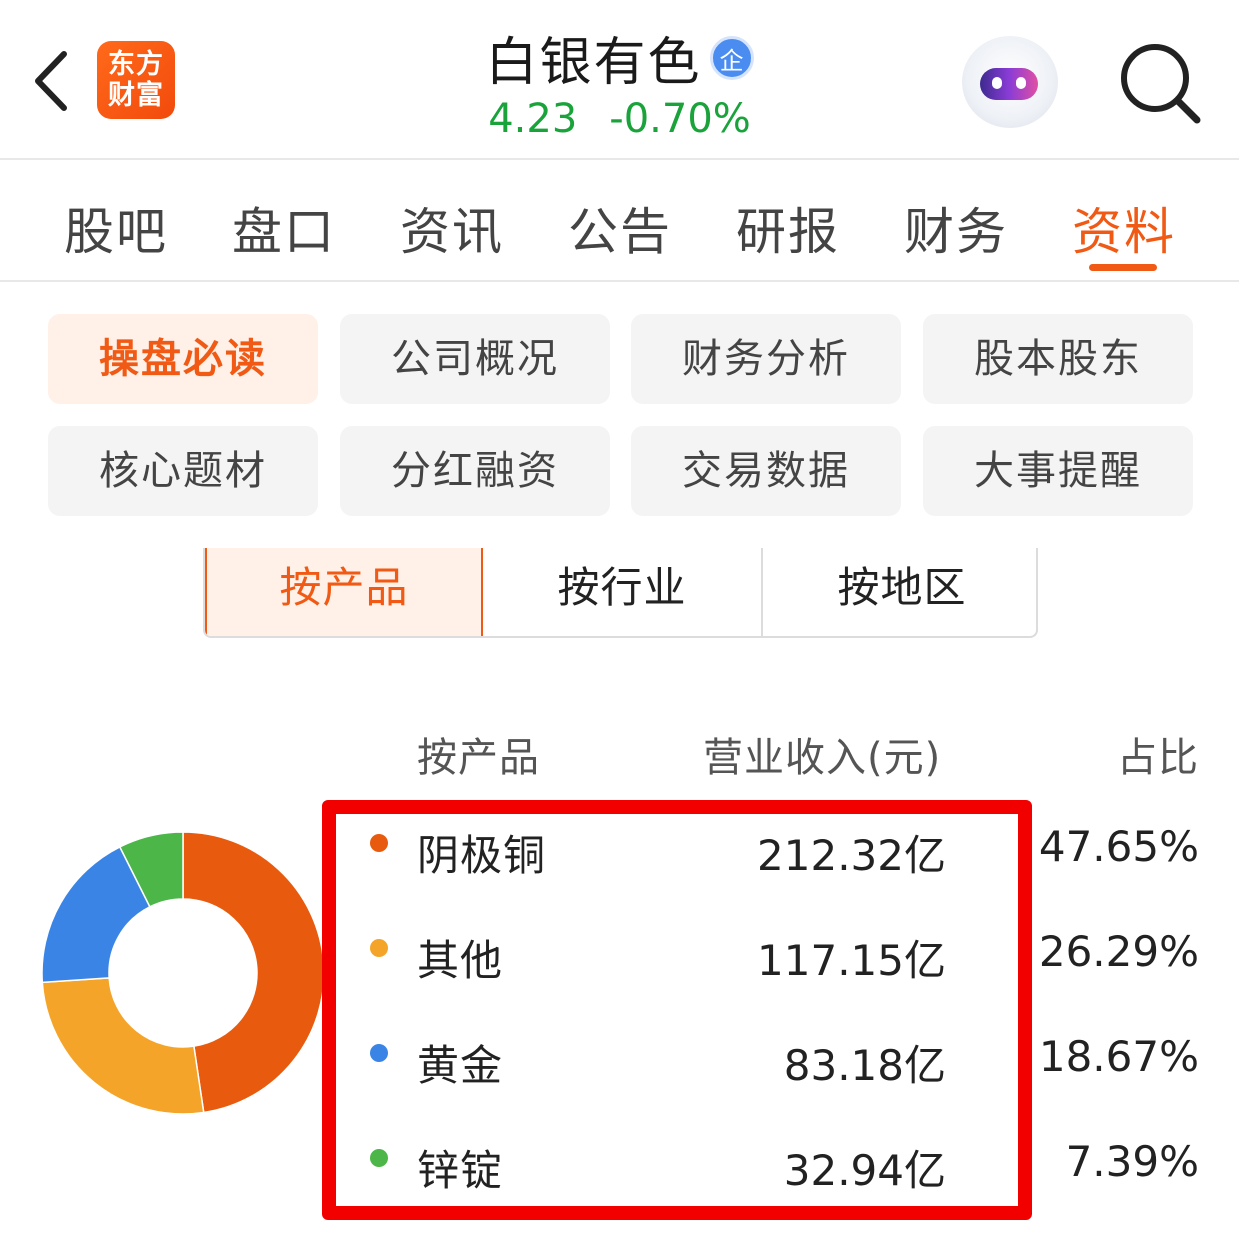  I want to click on revenue-breakdown-selector: 按产品 按行业 按地区, so click(620, 593).